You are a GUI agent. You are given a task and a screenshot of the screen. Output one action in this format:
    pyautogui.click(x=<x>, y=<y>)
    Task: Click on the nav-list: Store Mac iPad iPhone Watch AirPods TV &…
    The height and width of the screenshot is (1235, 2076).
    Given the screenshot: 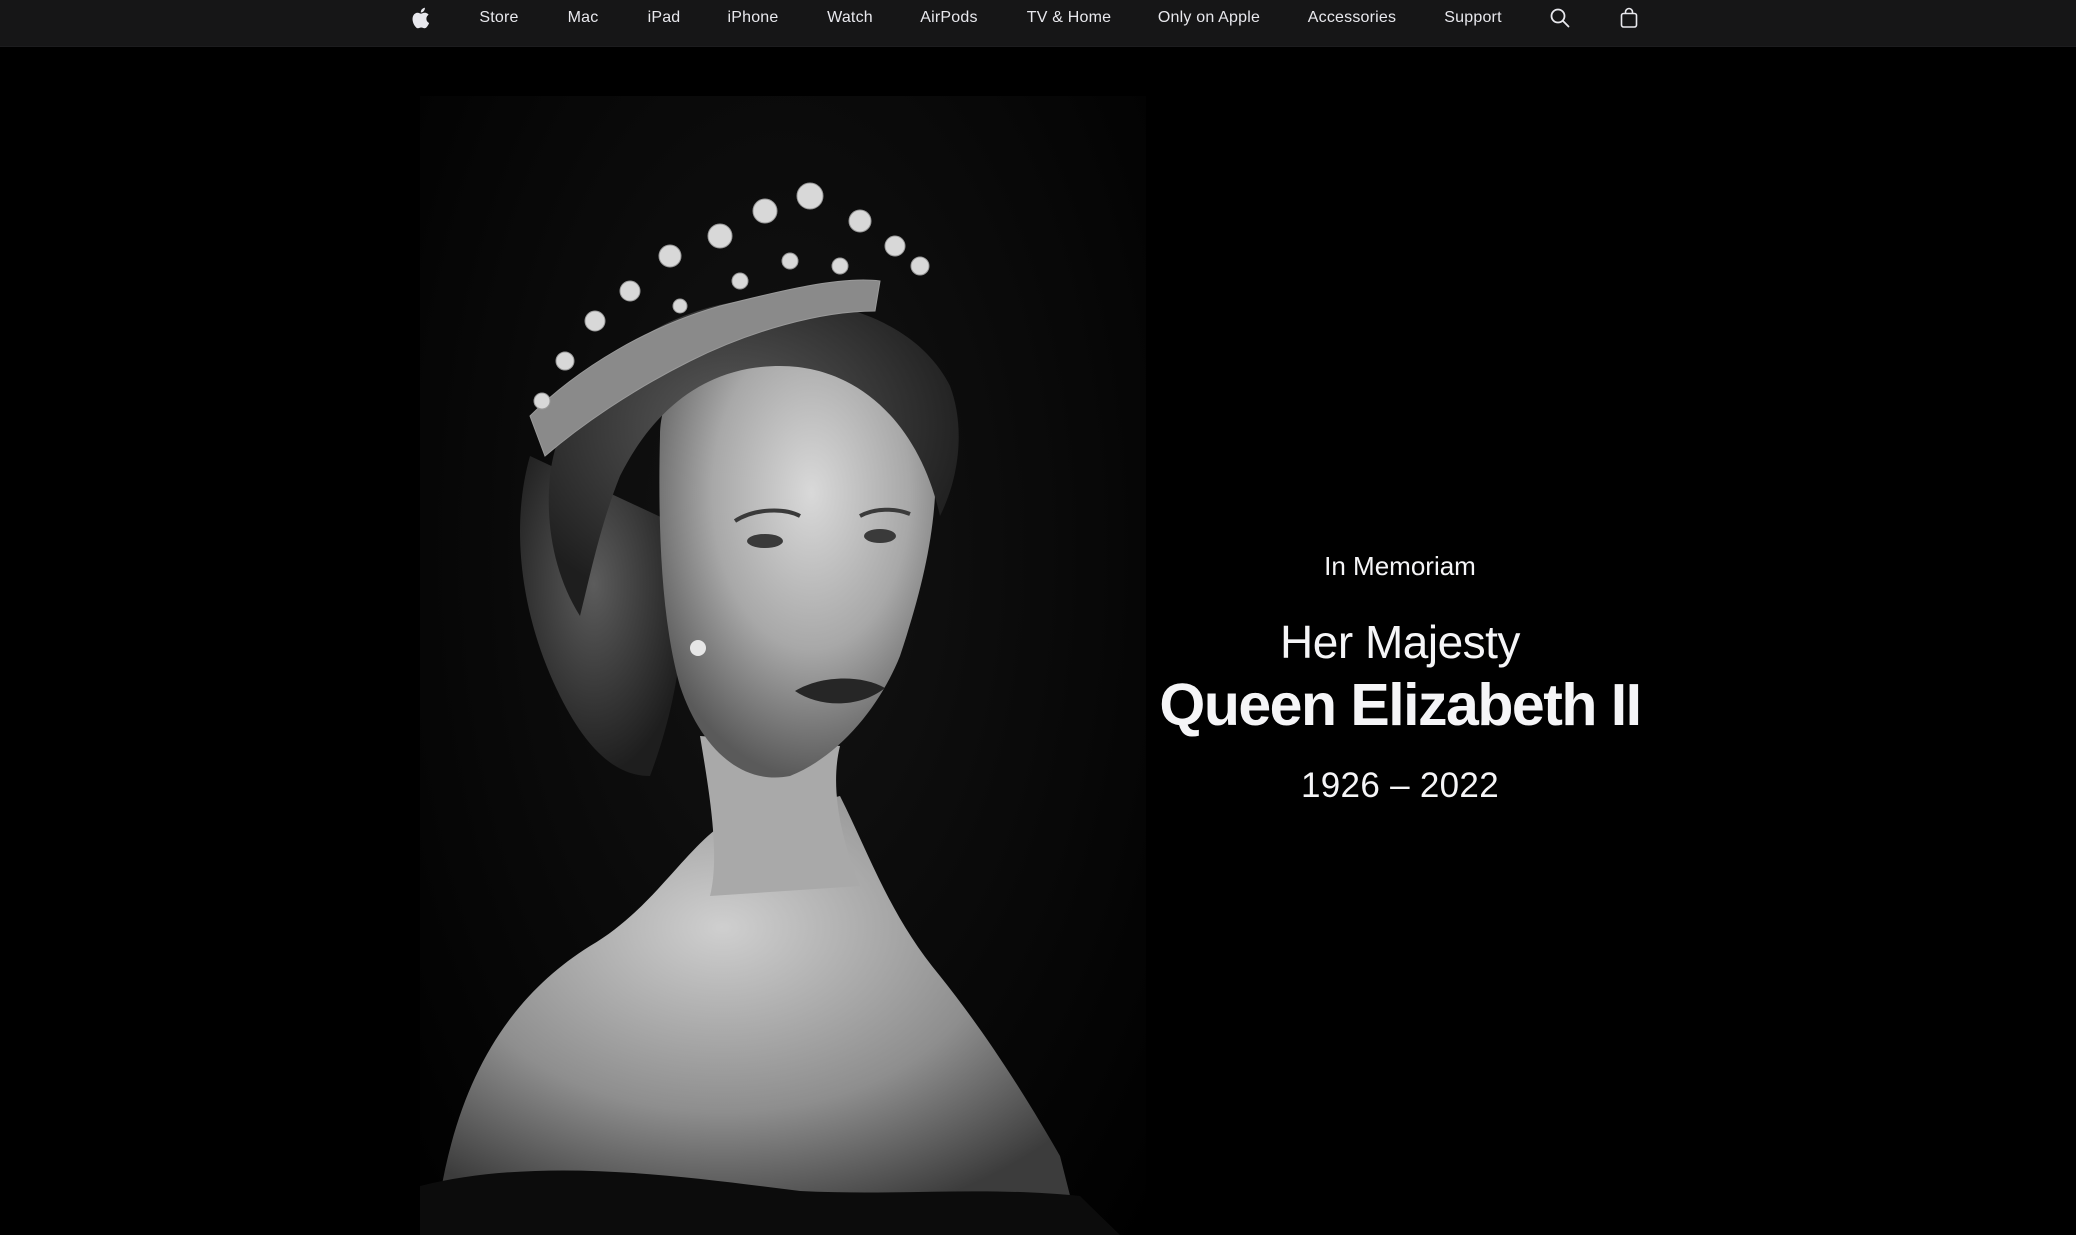 What is the action you would take?
    pyautogui.click(x=1038, y=23)
    